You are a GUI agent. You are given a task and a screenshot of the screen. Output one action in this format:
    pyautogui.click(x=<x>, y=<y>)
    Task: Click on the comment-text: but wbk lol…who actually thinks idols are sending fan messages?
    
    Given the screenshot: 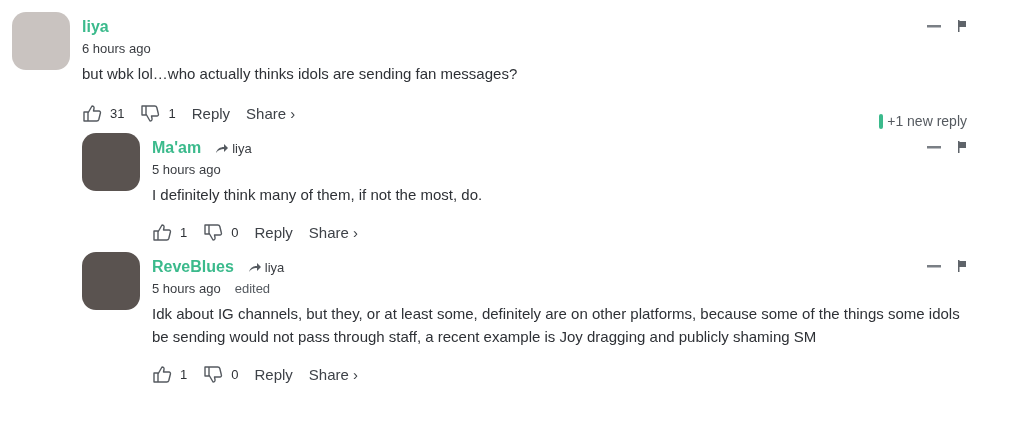 What is the action you would take?
    pyautogui.click(x=300, y=74)
    